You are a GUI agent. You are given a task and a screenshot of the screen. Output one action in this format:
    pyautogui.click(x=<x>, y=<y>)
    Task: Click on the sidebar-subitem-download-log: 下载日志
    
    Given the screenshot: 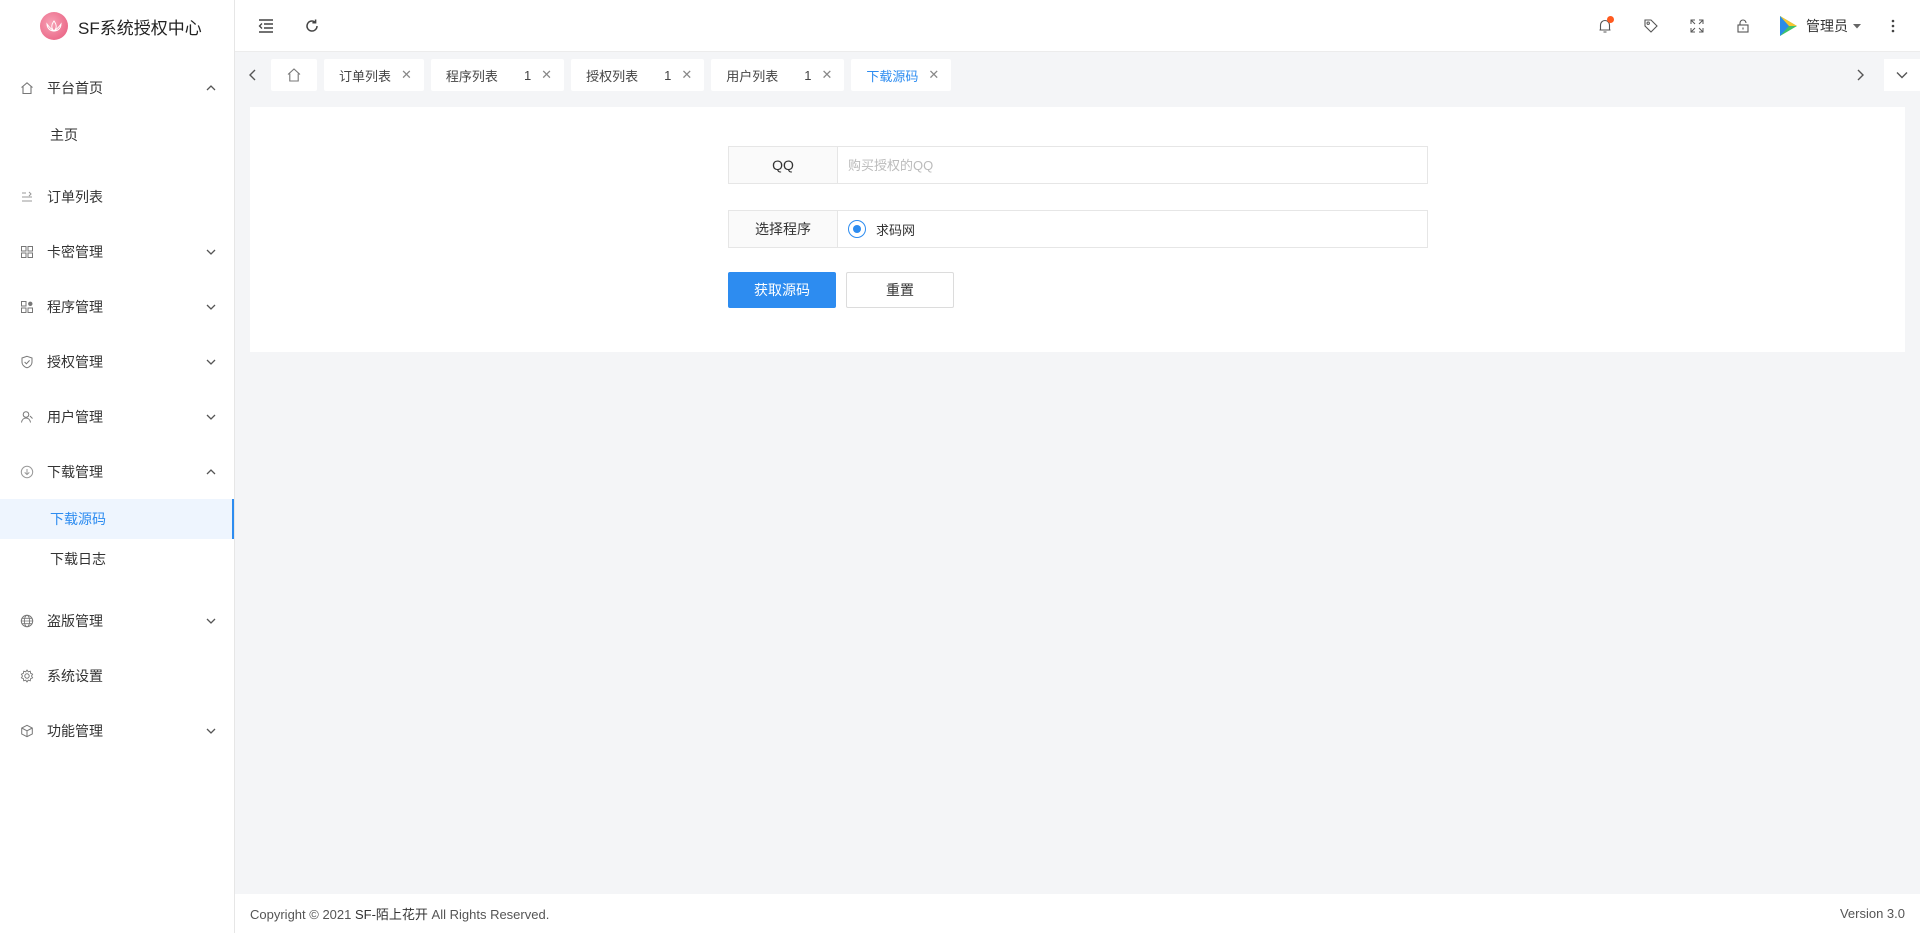 What is the action you would take?
    pyautogui.click(x=117, y=559)
    